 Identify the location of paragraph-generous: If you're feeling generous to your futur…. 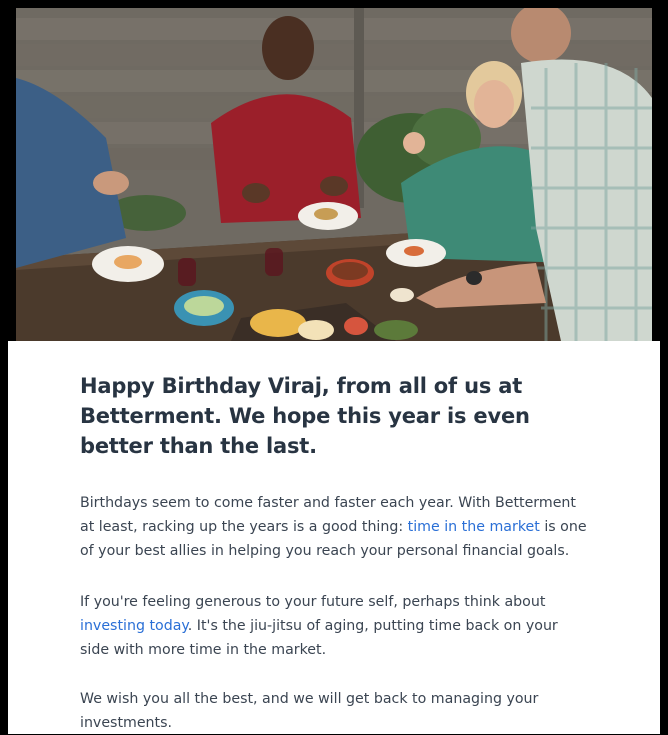
(335, 626).